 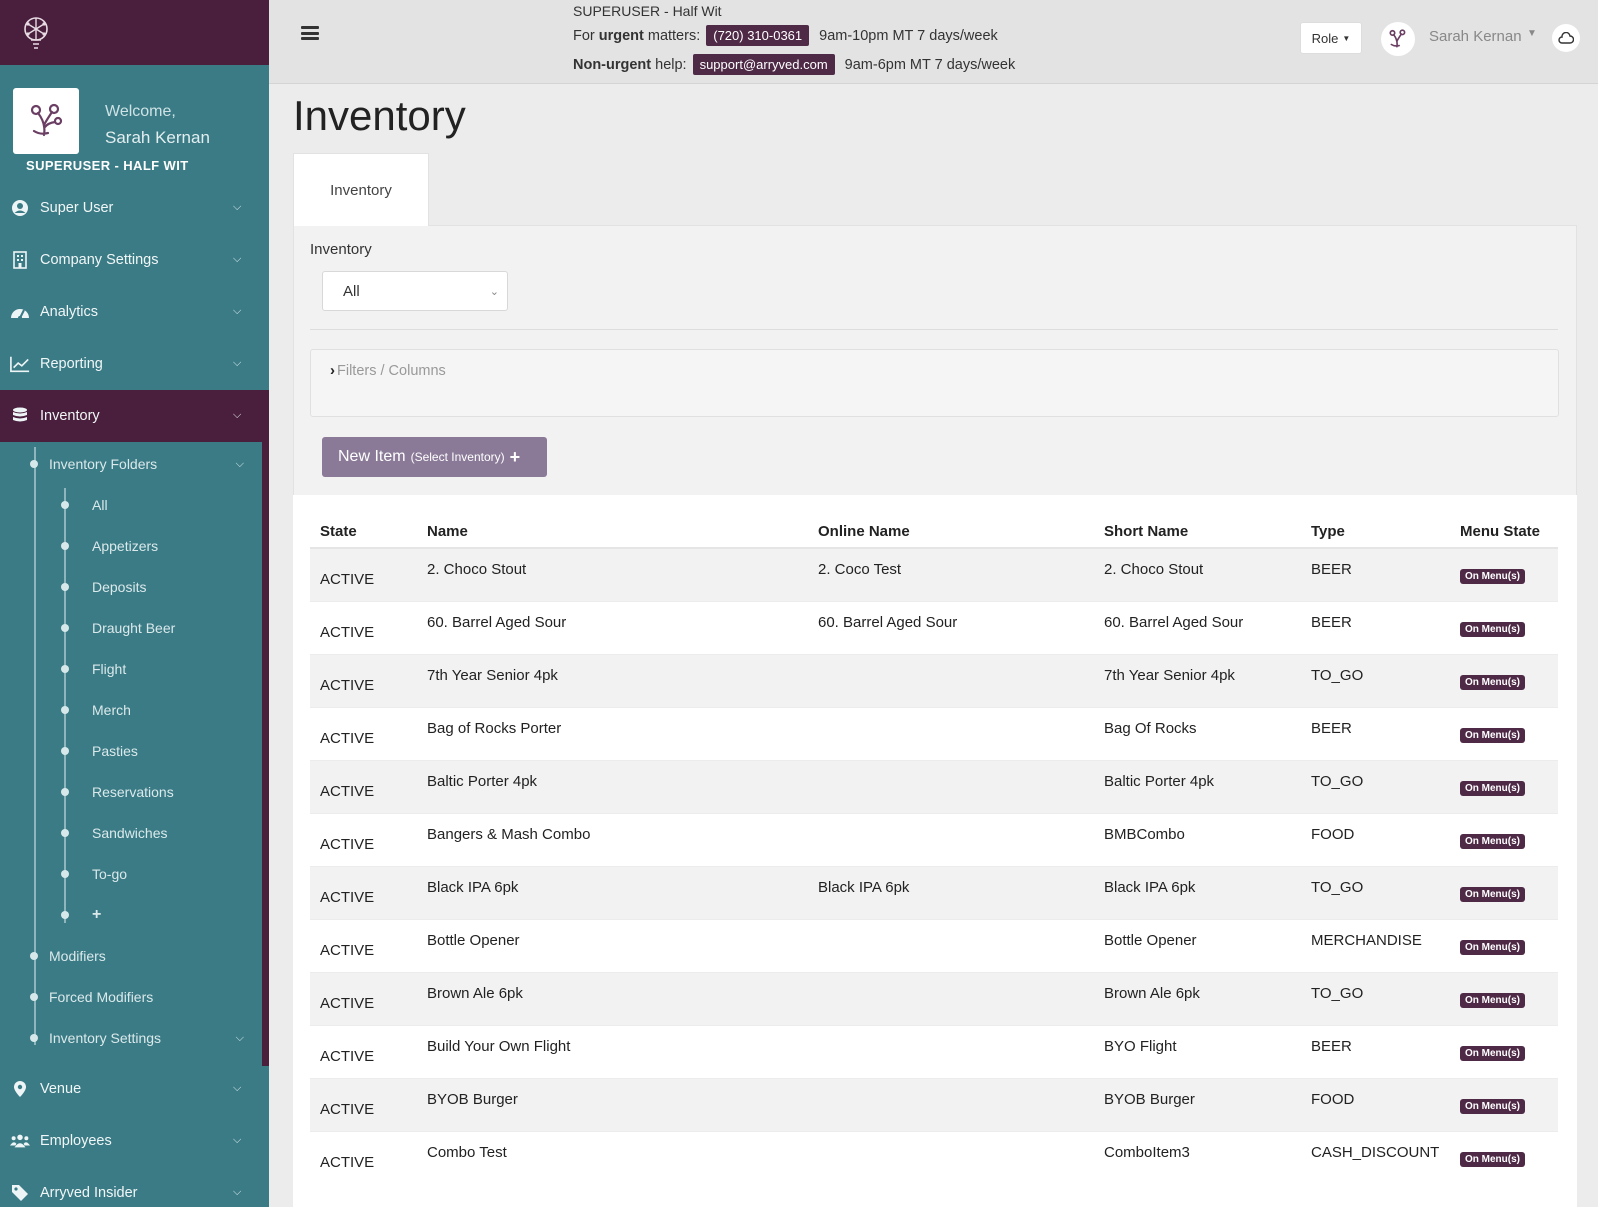 What do you see at coordinates (134, 416) in the screenshot?
I see `sidebar-item-inventory: Inventory ⌵` at bounding box center [134, 416].